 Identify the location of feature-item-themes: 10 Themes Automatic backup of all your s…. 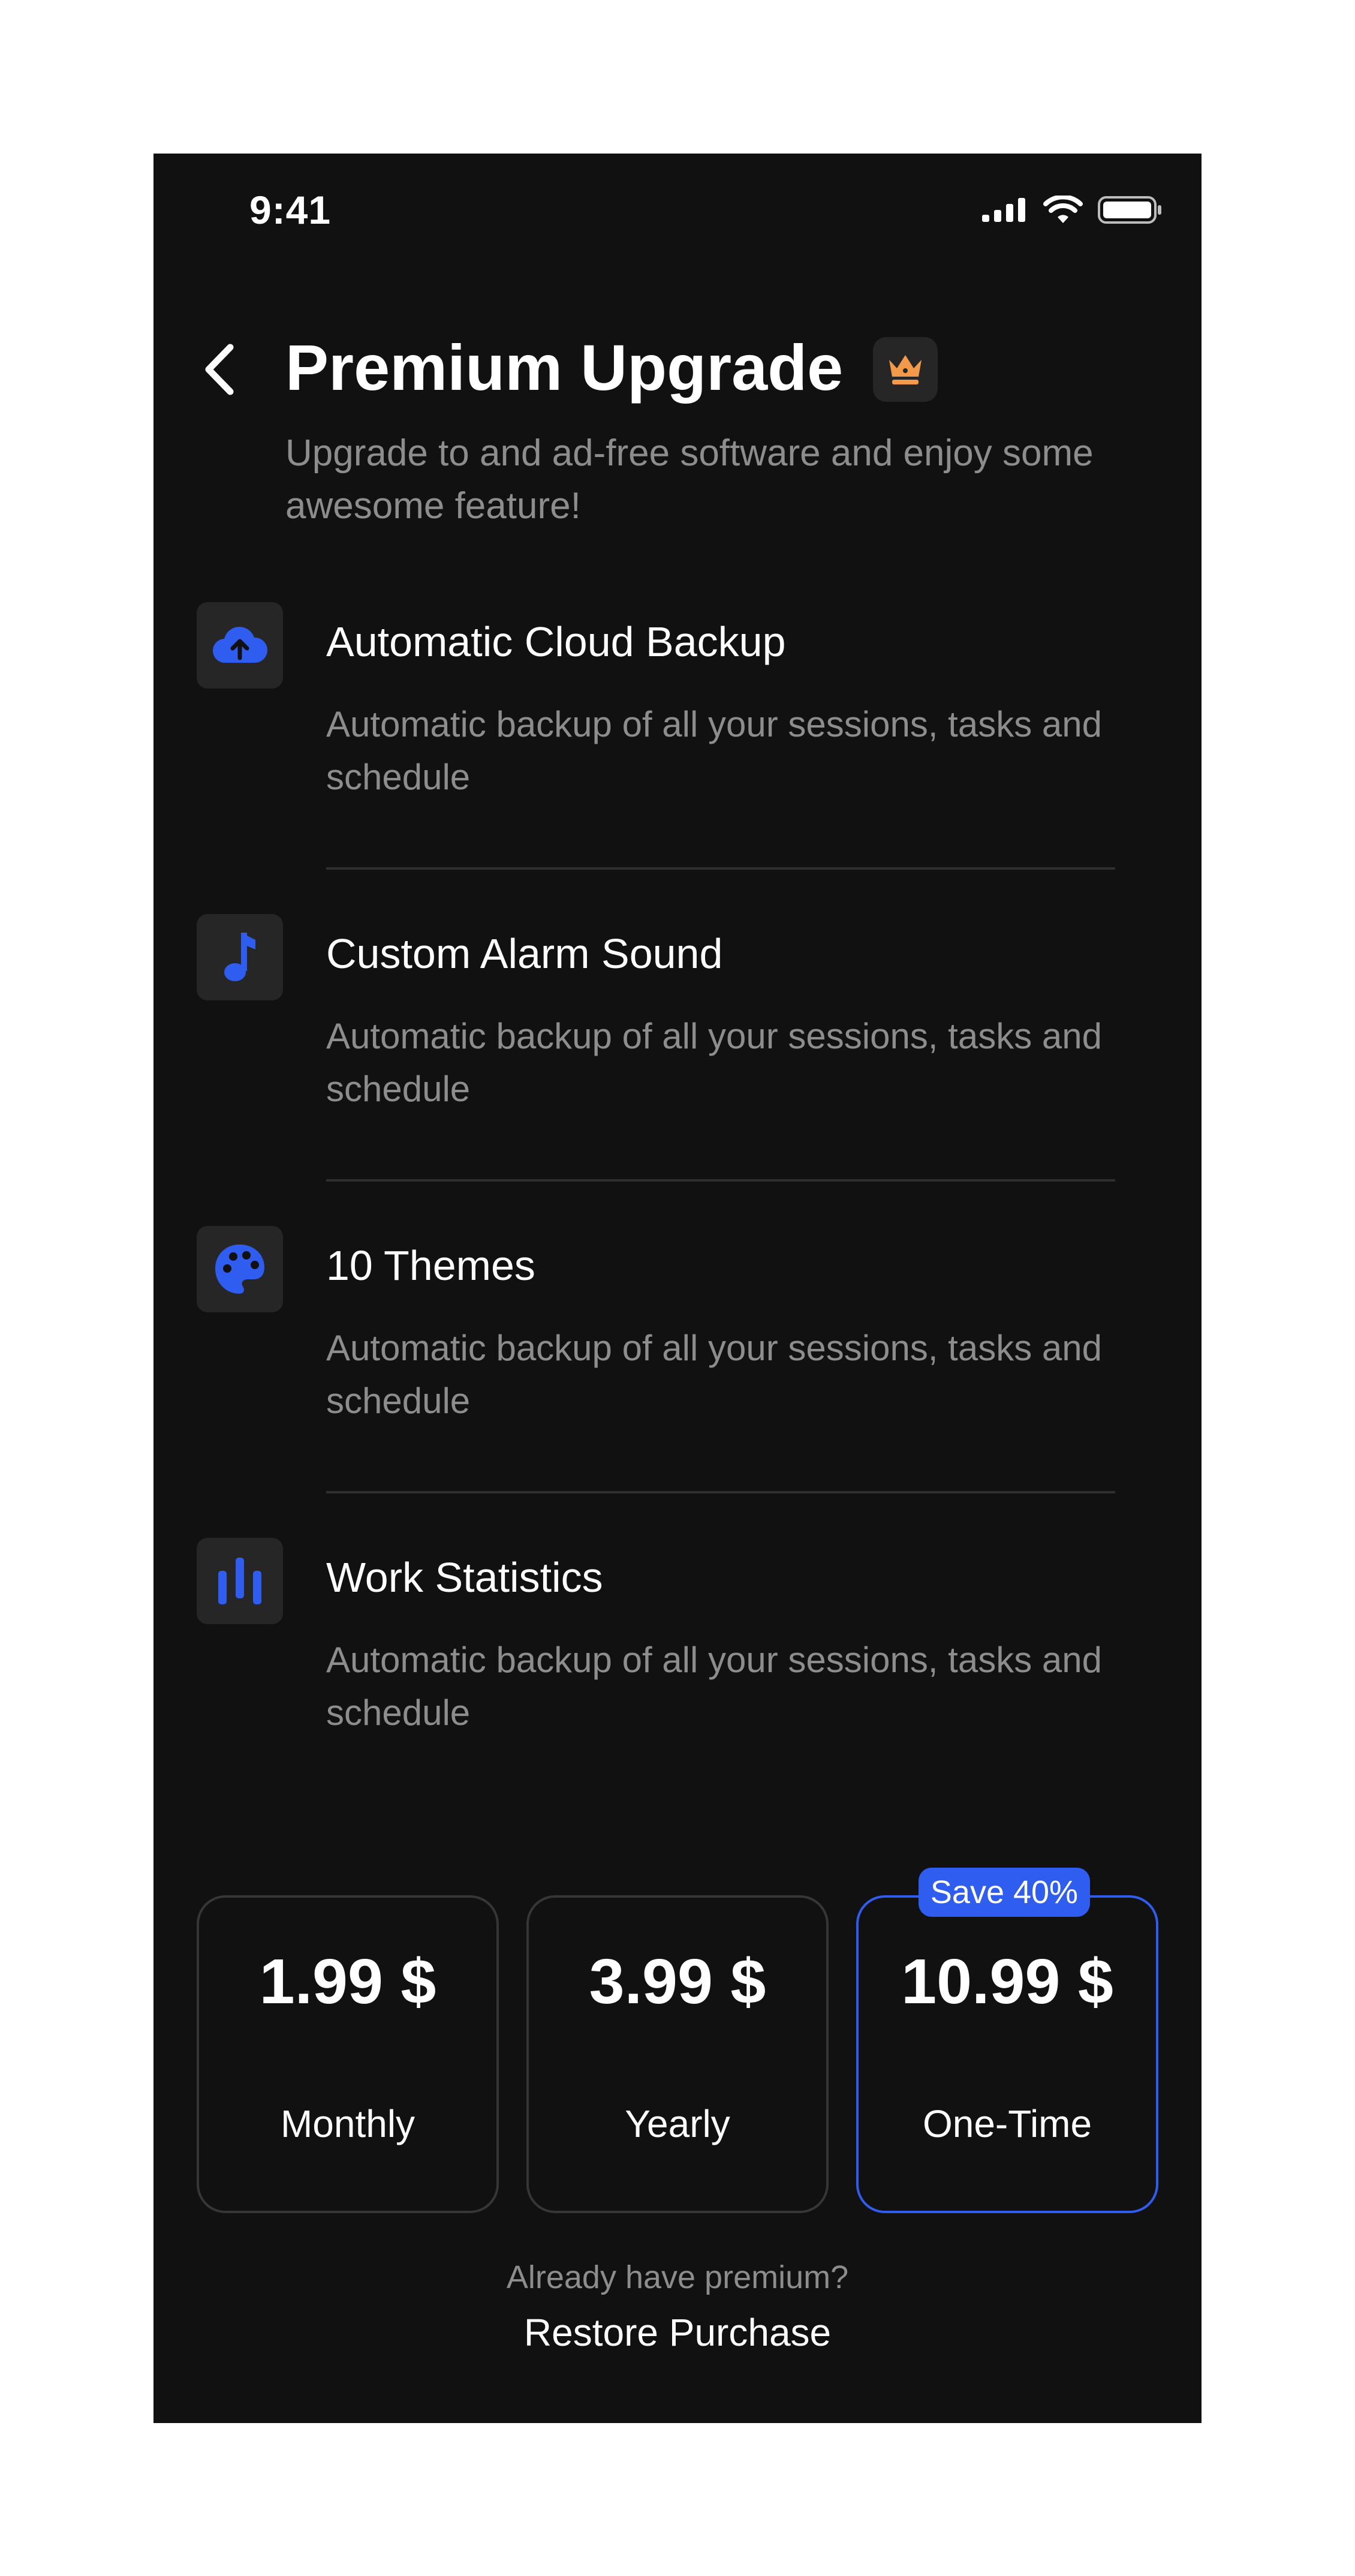
(676, 1328).